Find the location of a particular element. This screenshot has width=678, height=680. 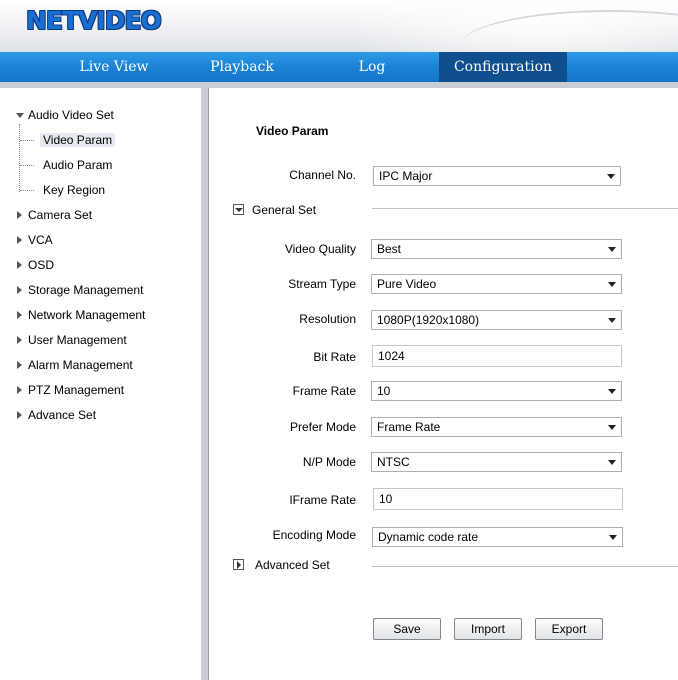

sidebar-group-label: Audio Video Set is located at coordinates (71, 115).